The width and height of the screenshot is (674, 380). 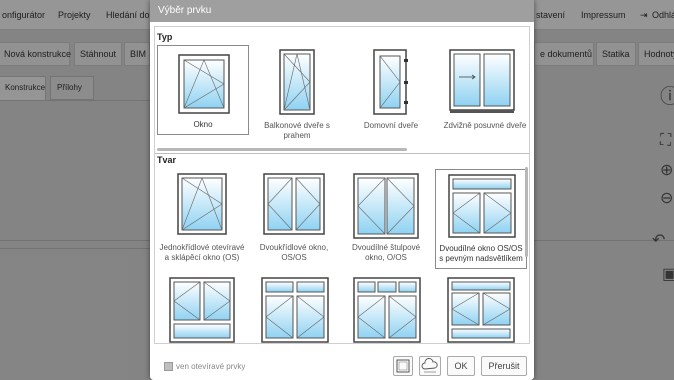 I want to click on window-with-transom-split-icon, so click(x=295, y=310).